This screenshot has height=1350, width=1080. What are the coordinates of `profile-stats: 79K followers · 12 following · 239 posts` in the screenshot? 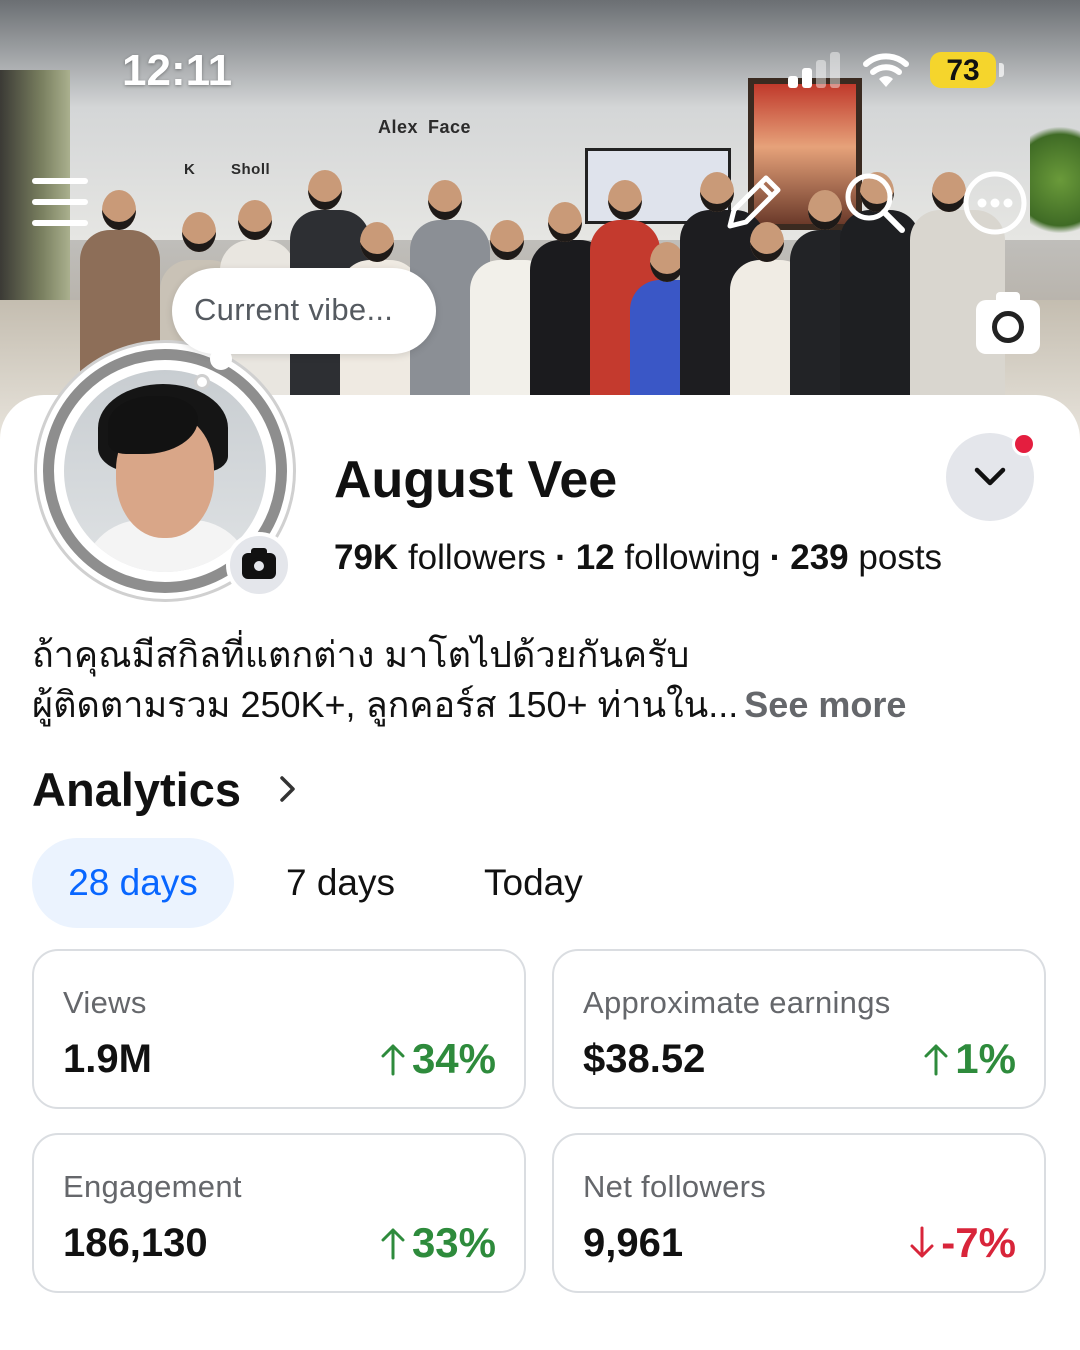 It's located at (638, 558).